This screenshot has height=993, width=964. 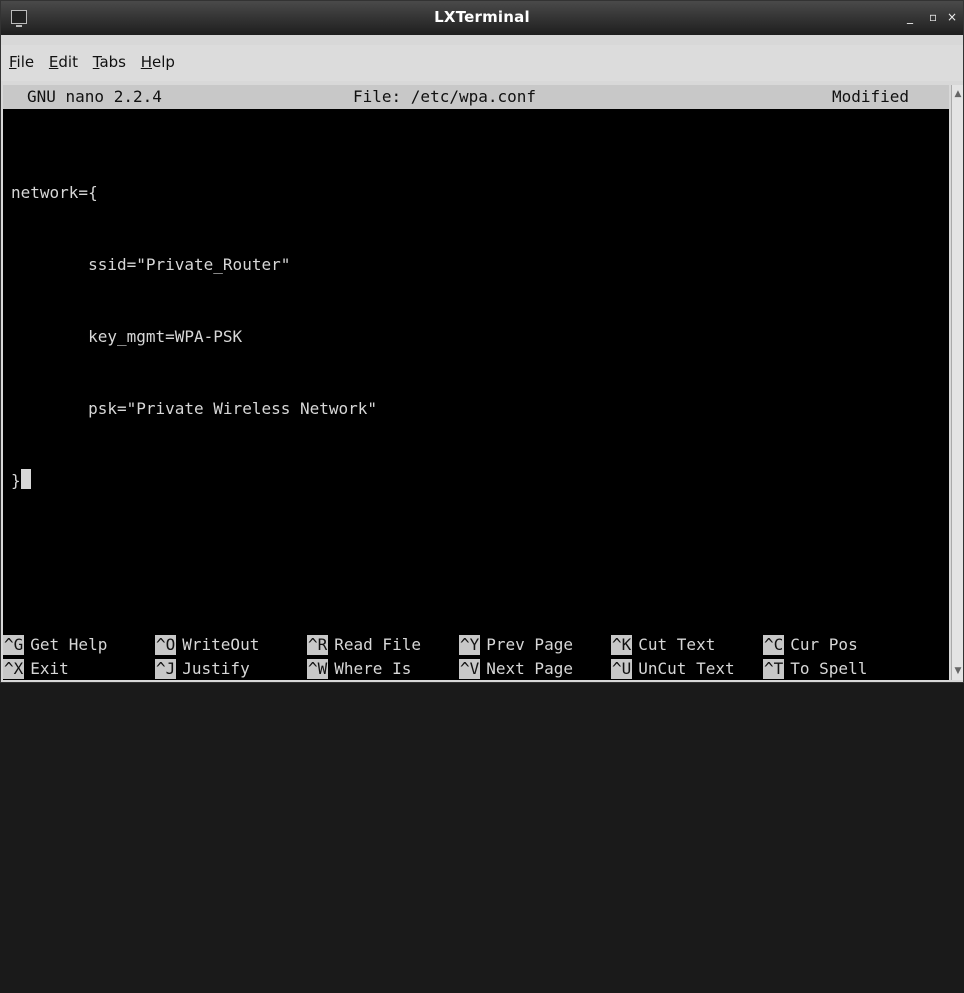 What do you see at coordinates (957, 382) in the screenshot?
I see `scrollbar: ▲ ▼` at bounding box center [957, 382].